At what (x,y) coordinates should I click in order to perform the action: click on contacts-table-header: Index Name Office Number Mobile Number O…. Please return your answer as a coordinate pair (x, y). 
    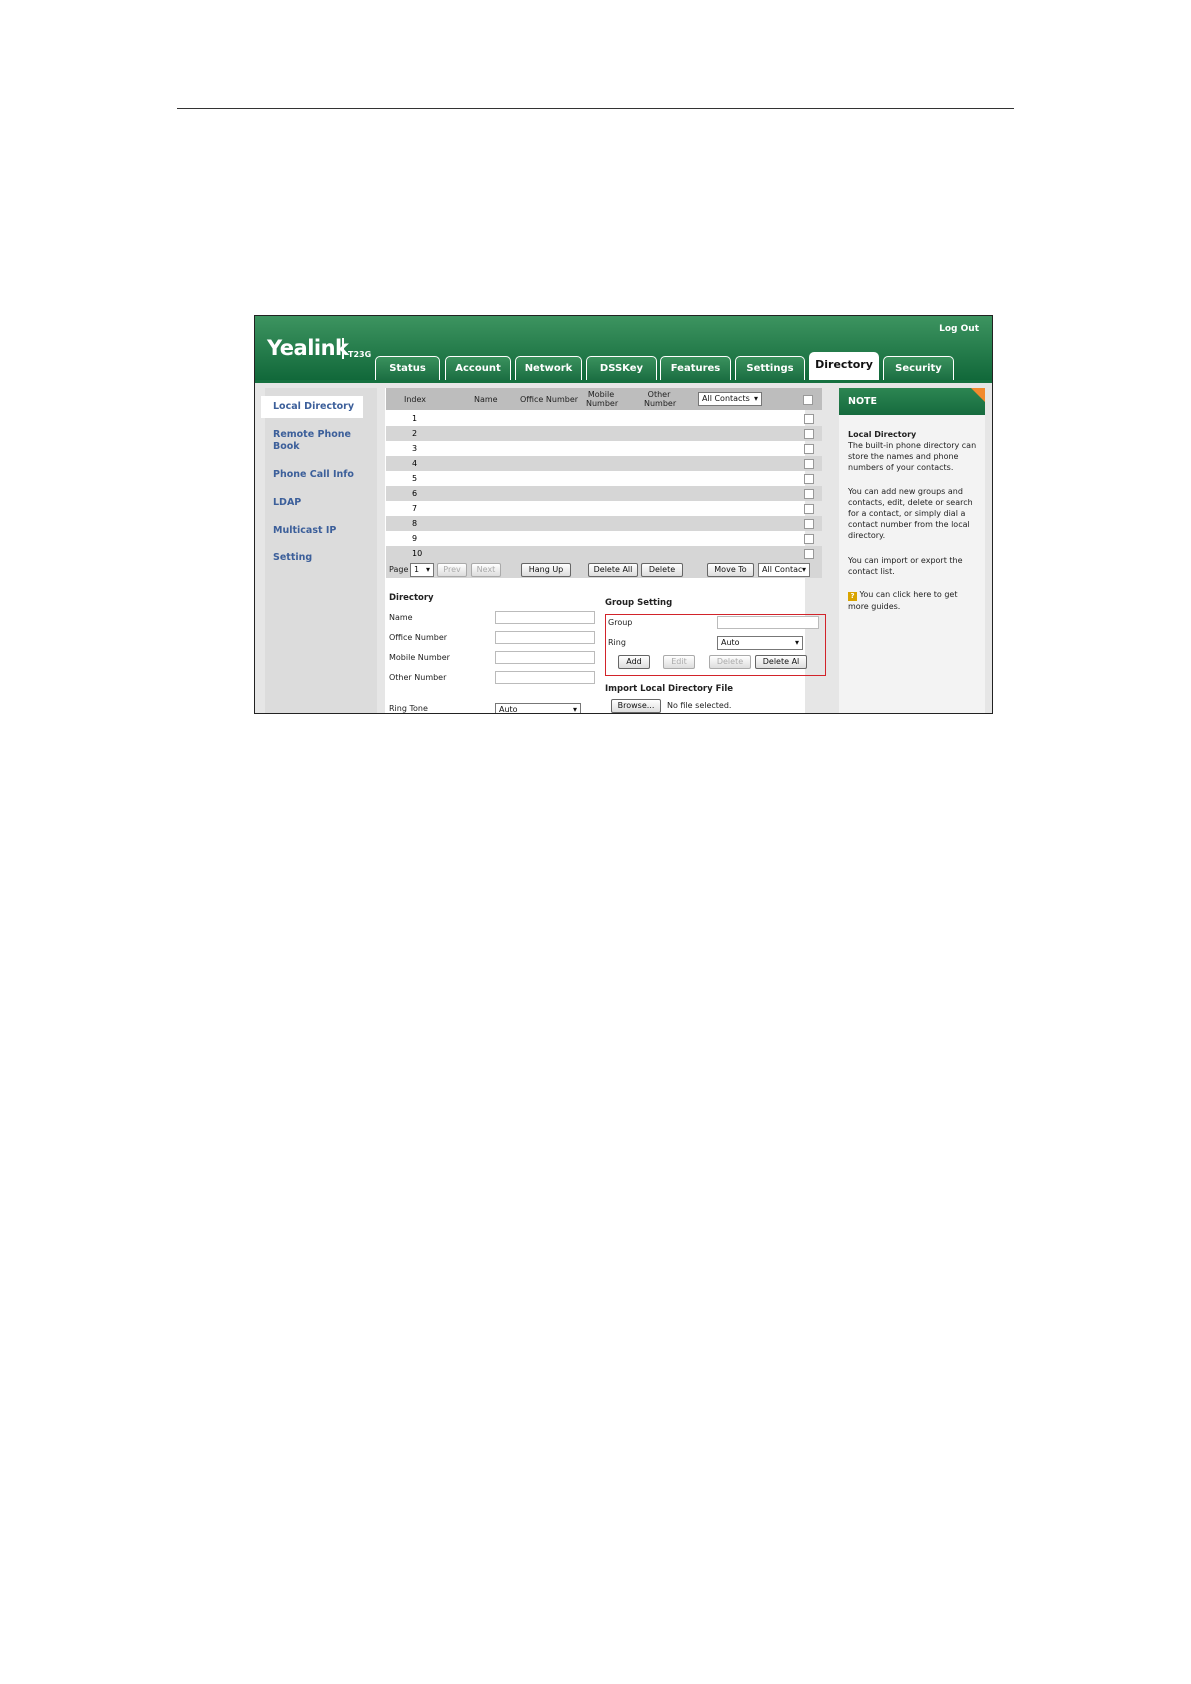
    Looking at the image, I should click on (604, 399).